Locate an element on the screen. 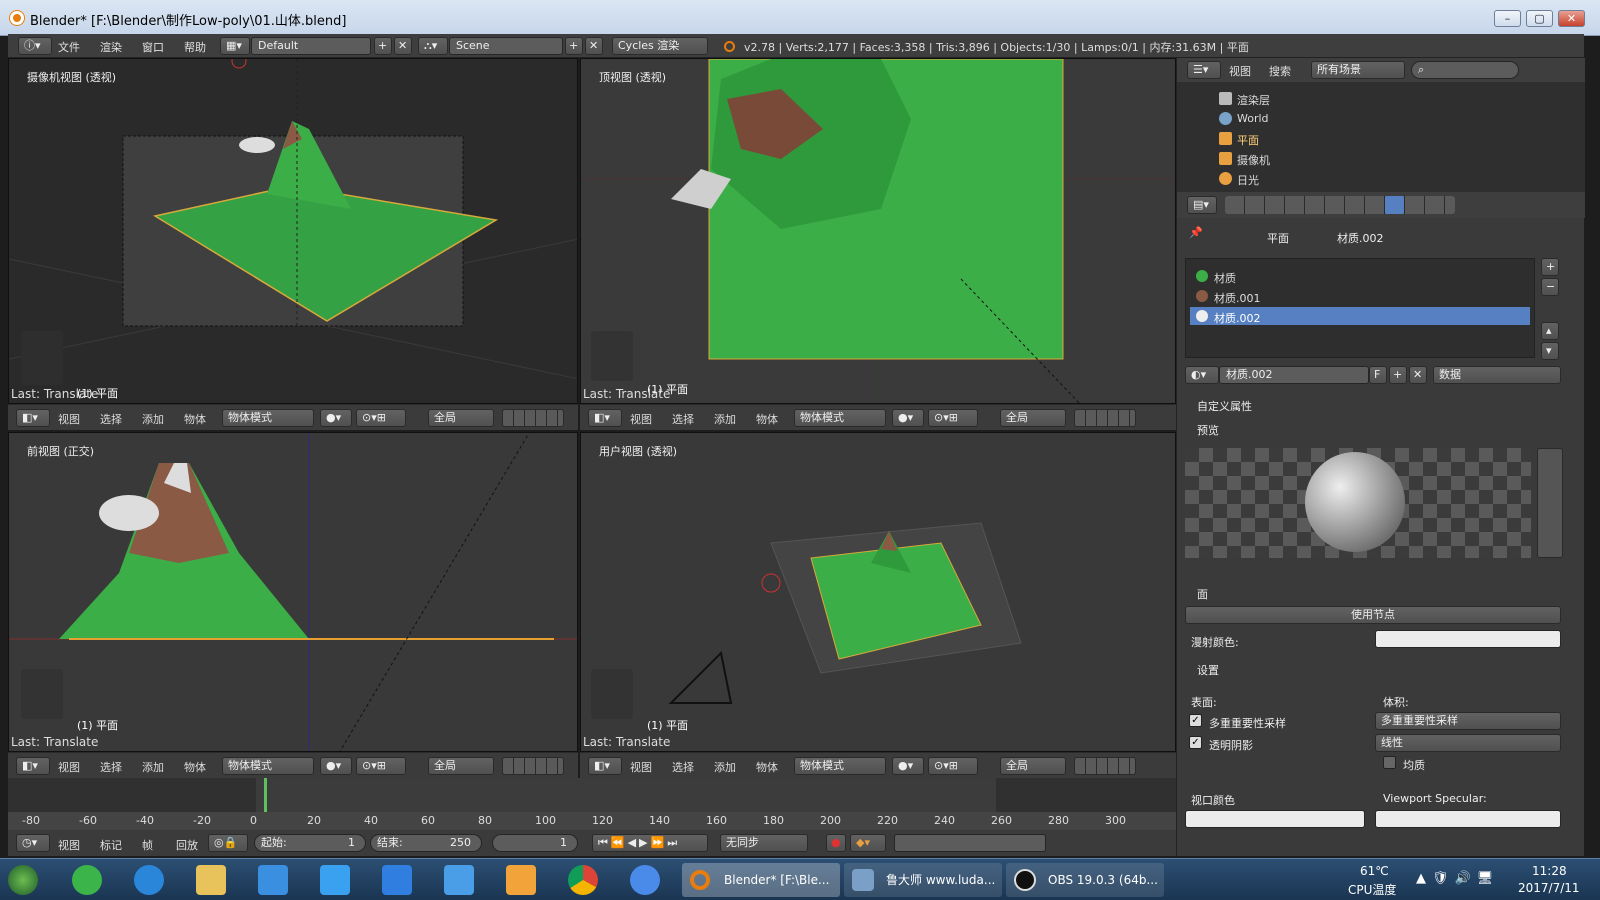  editor-type-button: ⓘ▾ is located at coordinates (35, 46).